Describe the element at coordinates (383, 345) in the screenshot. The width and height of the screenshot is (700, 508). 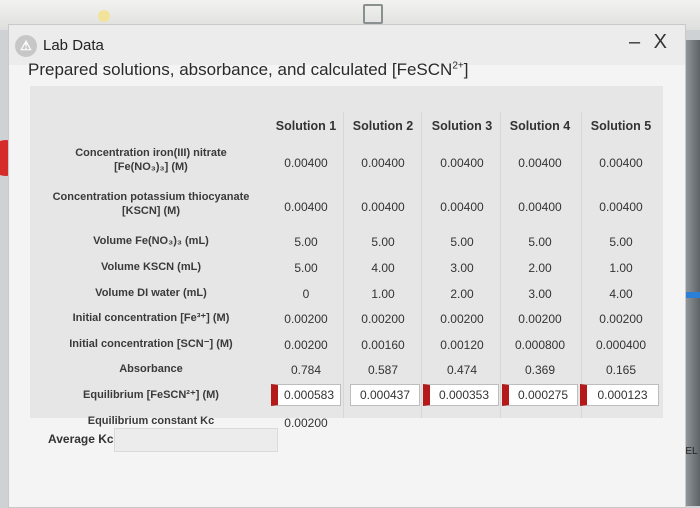
I see `cell-init-scn-2: 0.00160` at that location.